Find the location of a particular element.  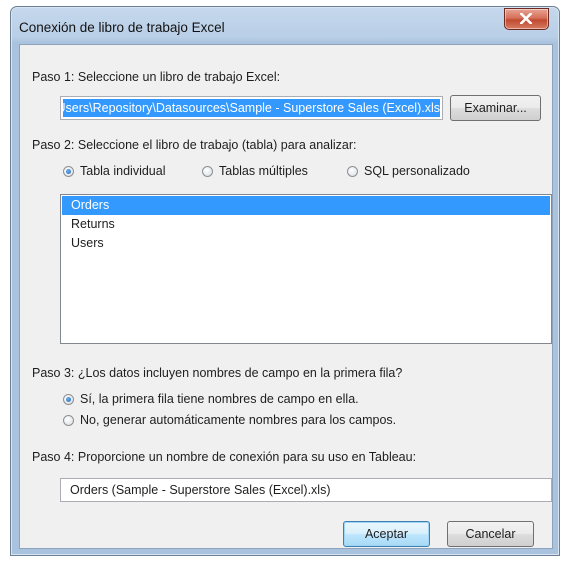

list-item: Users is located at coordinates (306, 243).